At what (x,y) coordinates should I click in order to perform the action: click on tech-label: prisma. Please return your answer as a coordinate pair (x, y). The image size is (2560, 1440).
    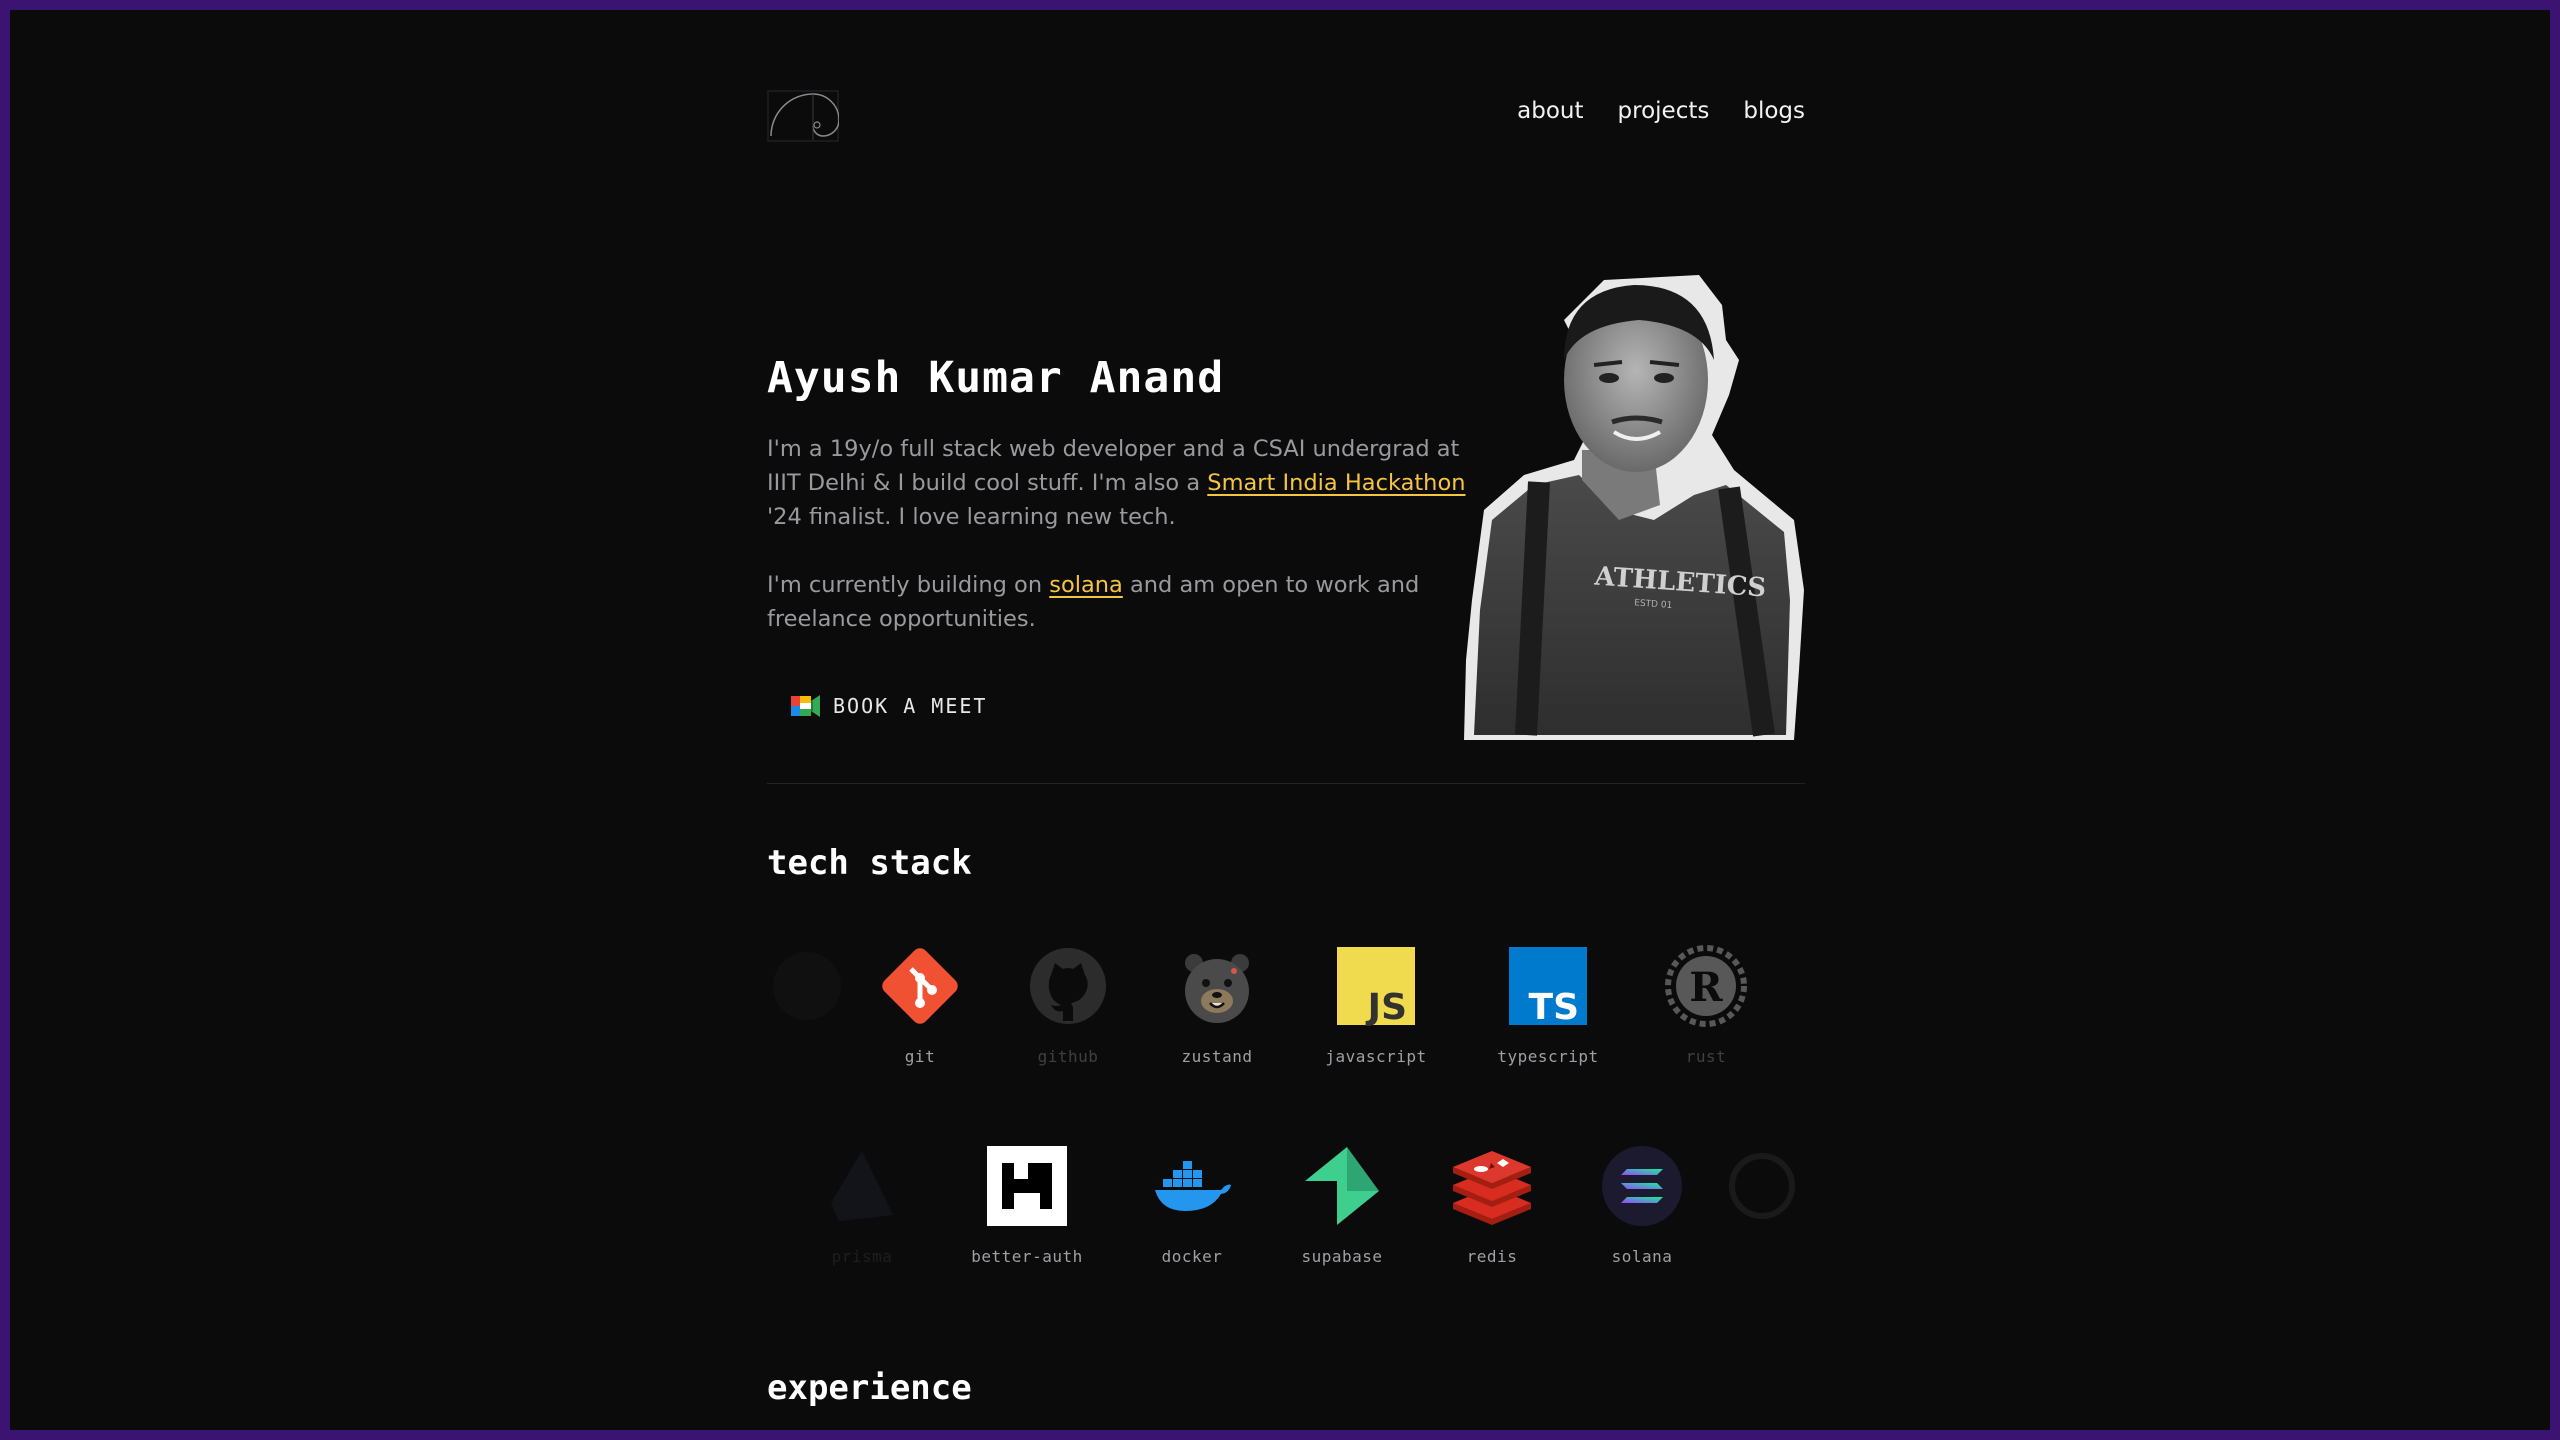
    Looking at the image, I should click on (862, 1256).